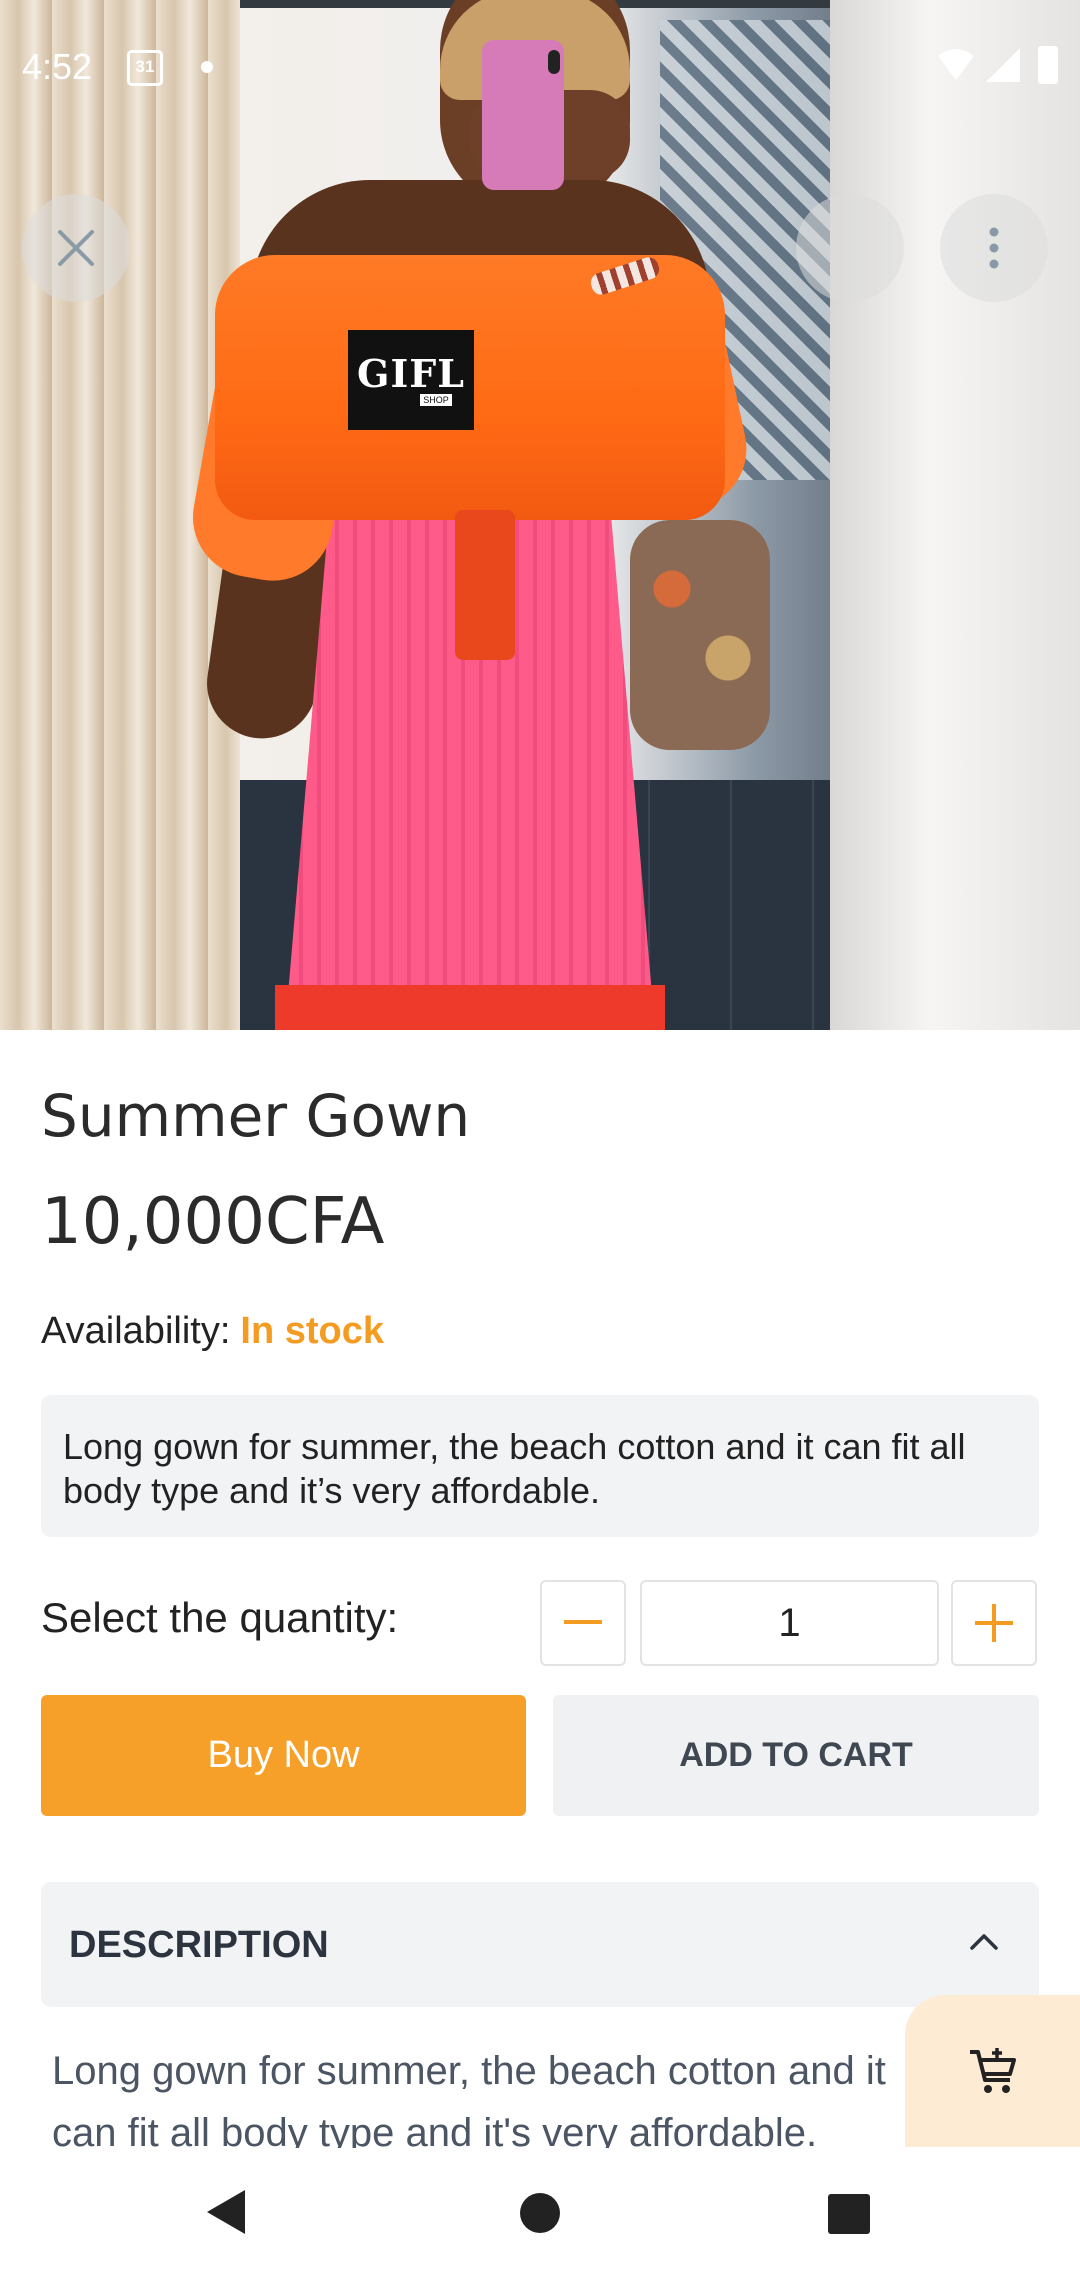  What do you see at coordinates (256, 1116) in the screenshot?
I see `product-title: Summer Gown` at bounding box center [256, 1116].